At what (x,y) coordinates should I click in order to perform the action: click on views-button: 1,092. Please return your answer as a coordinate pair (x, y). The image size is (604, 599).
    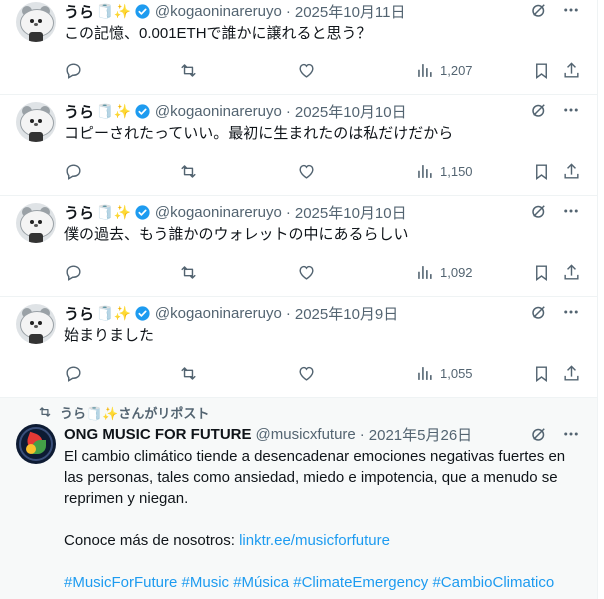
    Looking at the image, I should click on (444, 272).